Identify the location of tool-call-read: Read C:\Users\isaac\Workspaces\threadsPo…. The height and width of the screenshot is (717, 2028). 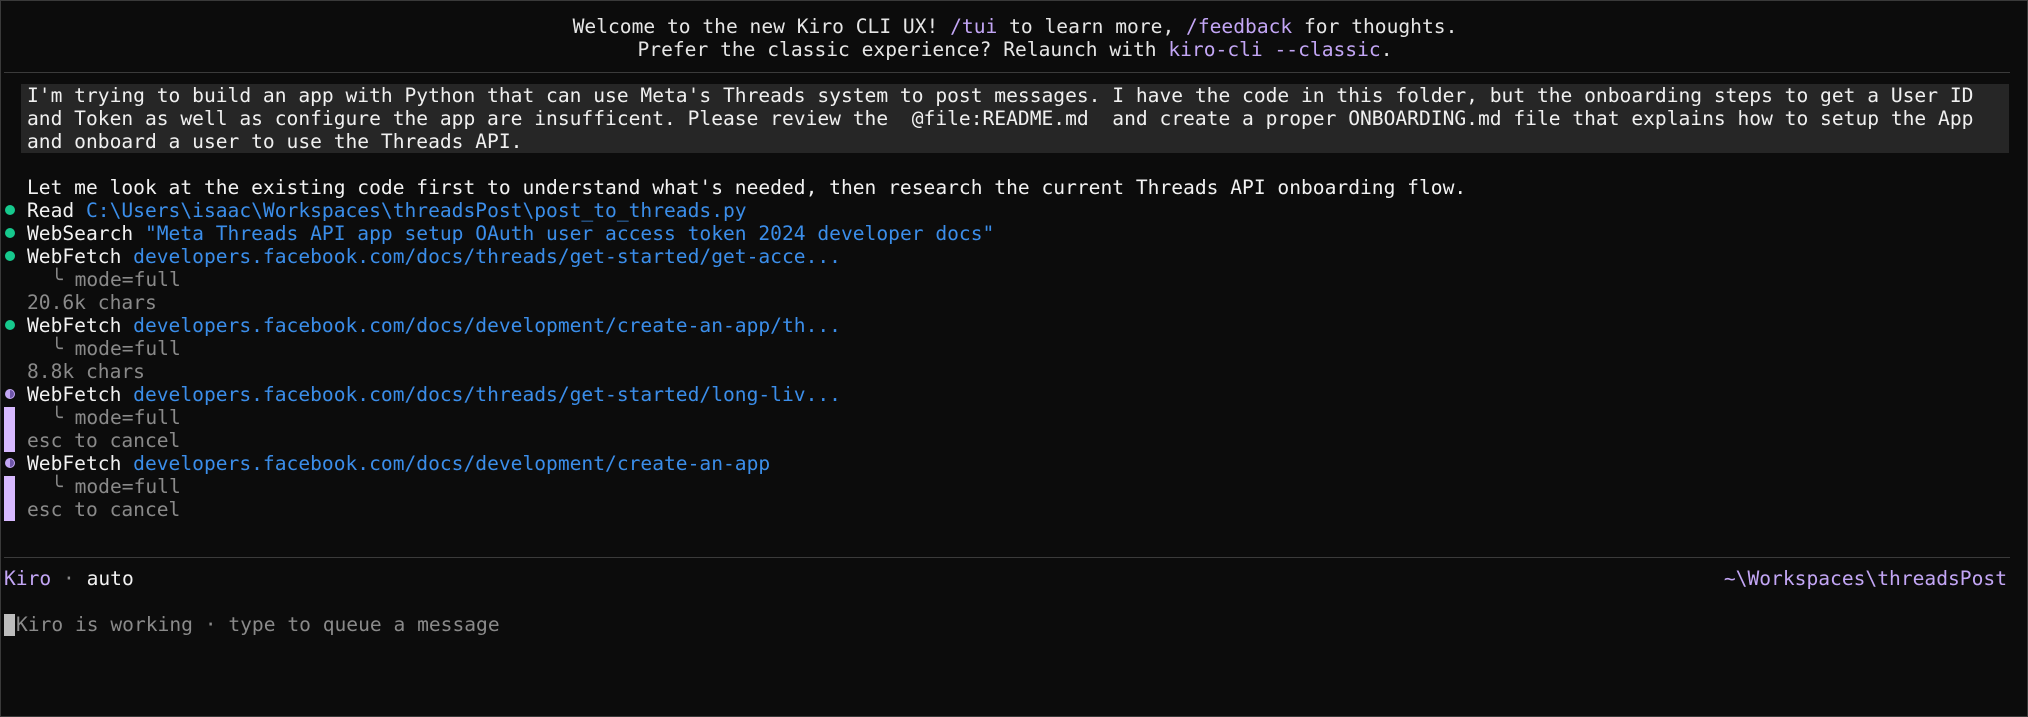
(387, 210).